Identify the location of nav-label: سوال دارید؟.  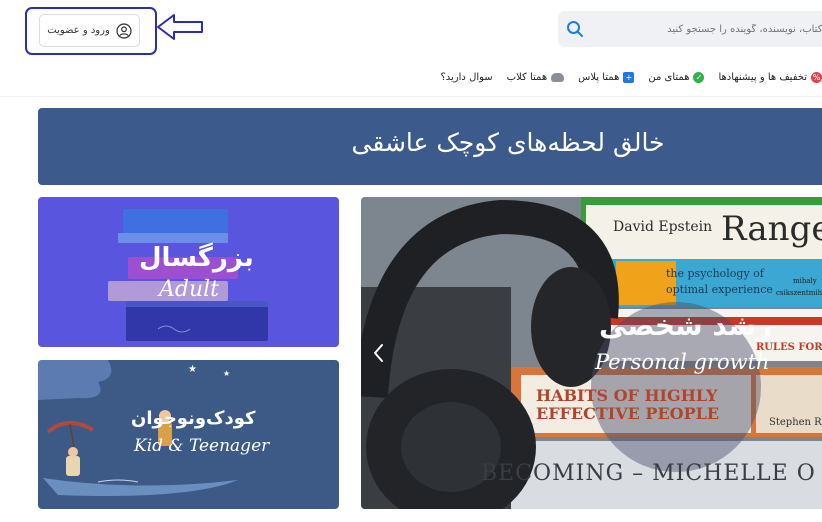
(466, 77).